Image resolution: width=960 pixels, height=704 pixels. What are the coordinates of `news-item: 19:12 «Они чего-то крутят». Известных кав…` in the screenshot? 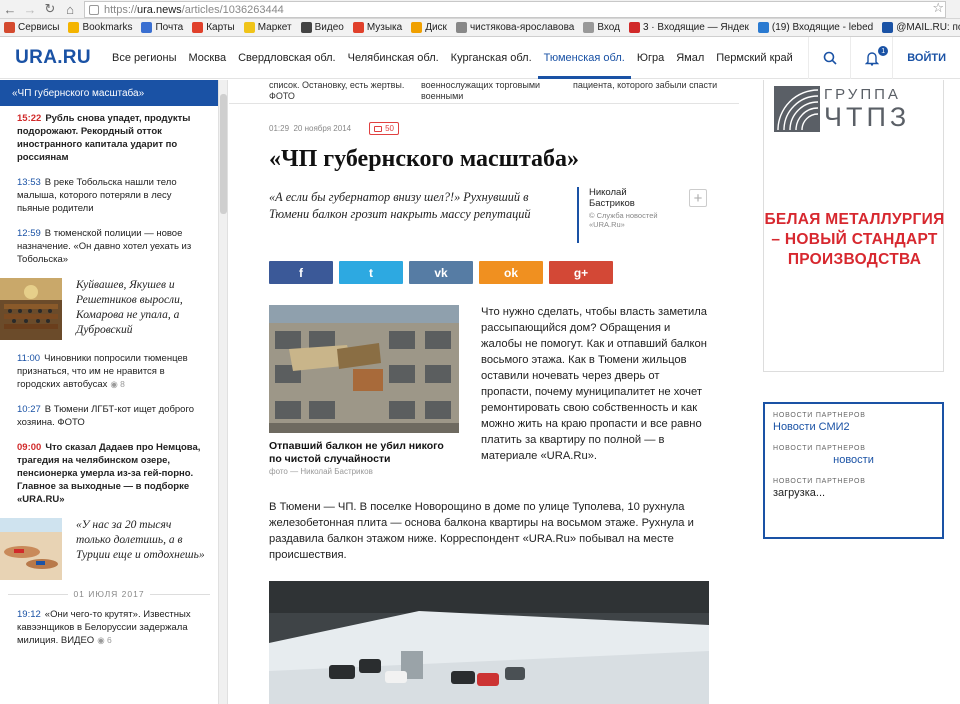 It's located at (109, 627).